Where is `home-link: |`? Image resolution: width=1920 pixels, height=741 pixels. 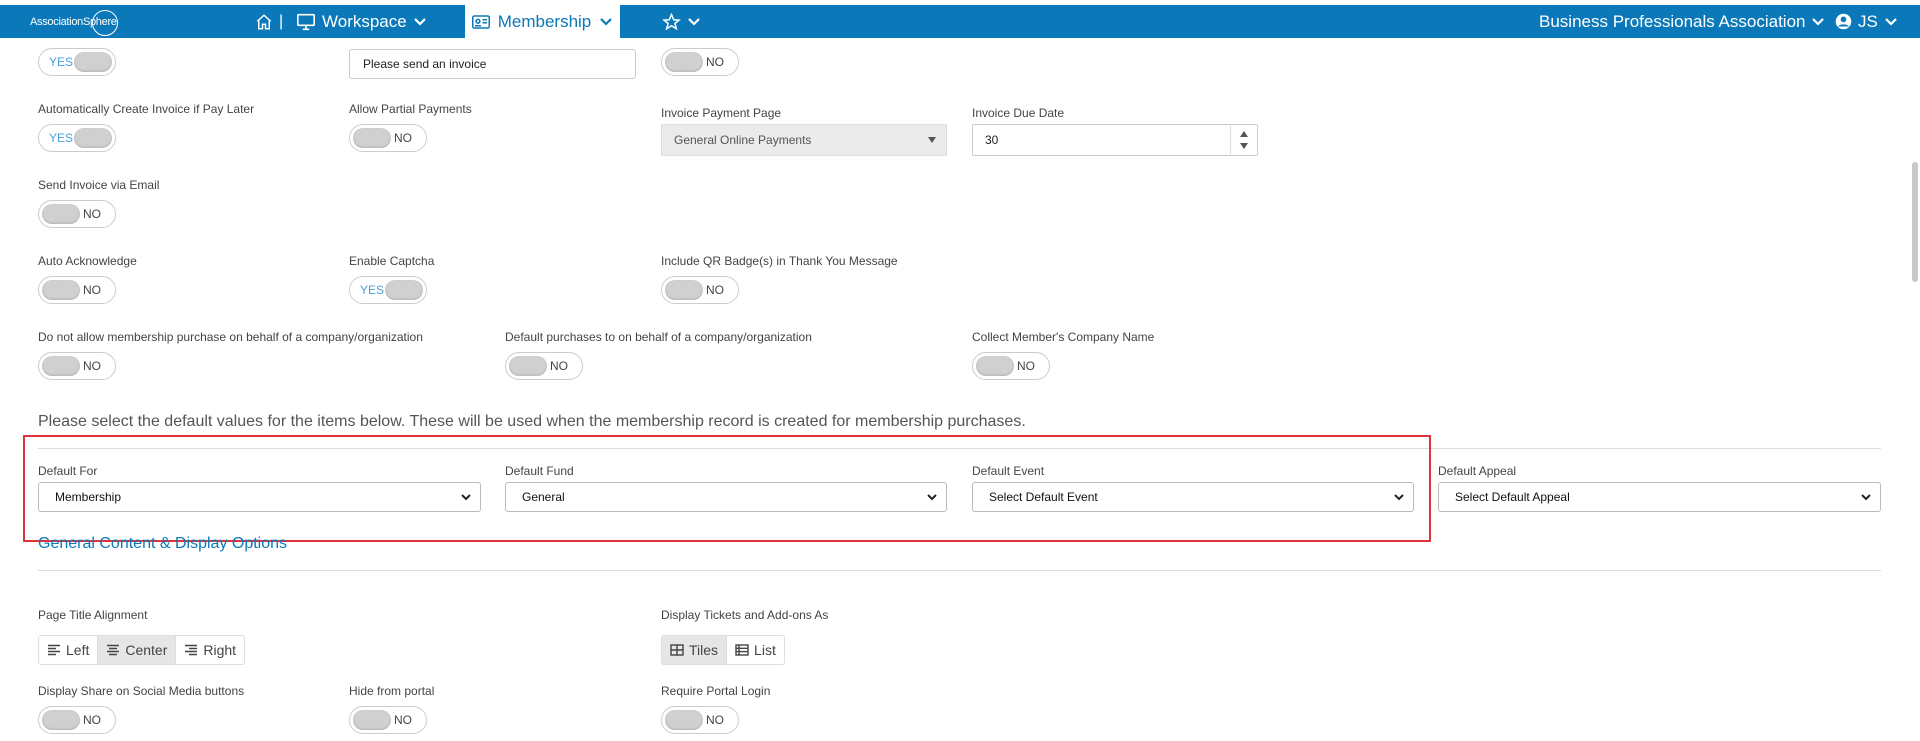
home-link: | is located at coordinates (269, 21).